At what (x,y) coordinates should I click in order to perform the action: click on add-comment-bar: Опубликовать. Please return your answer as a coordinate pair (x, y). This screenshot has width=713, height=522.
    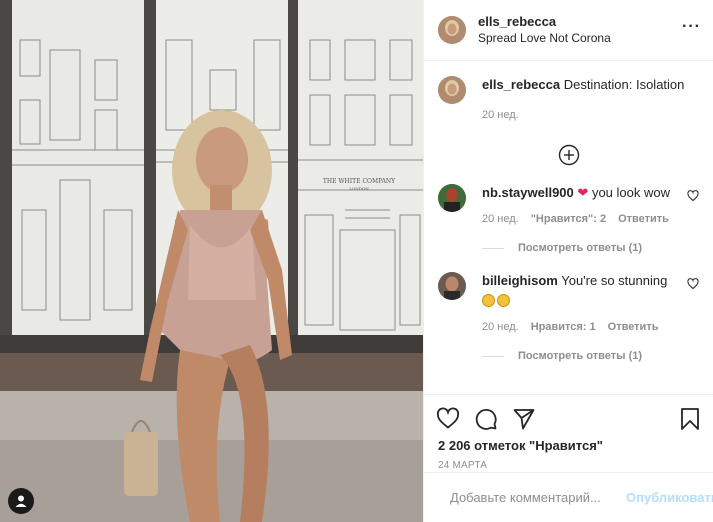
    Looking at the image, I should click on (568, 497).